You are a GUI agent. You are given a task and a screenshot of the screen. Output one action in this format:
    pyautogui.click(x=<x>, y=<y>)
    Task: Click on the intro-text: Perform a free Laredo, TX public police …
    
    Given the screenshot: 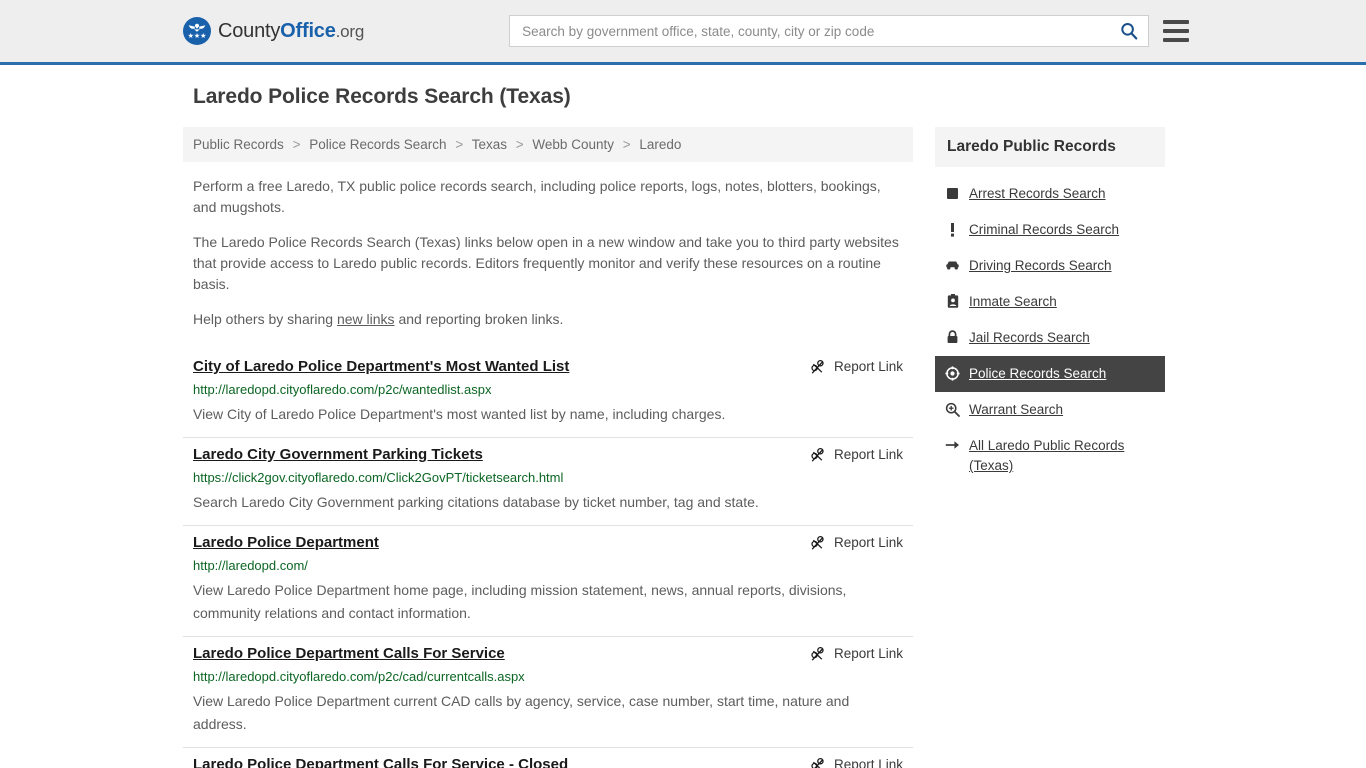 What is the action you would take?
    pyautogui.click(x=548, y=253)
    